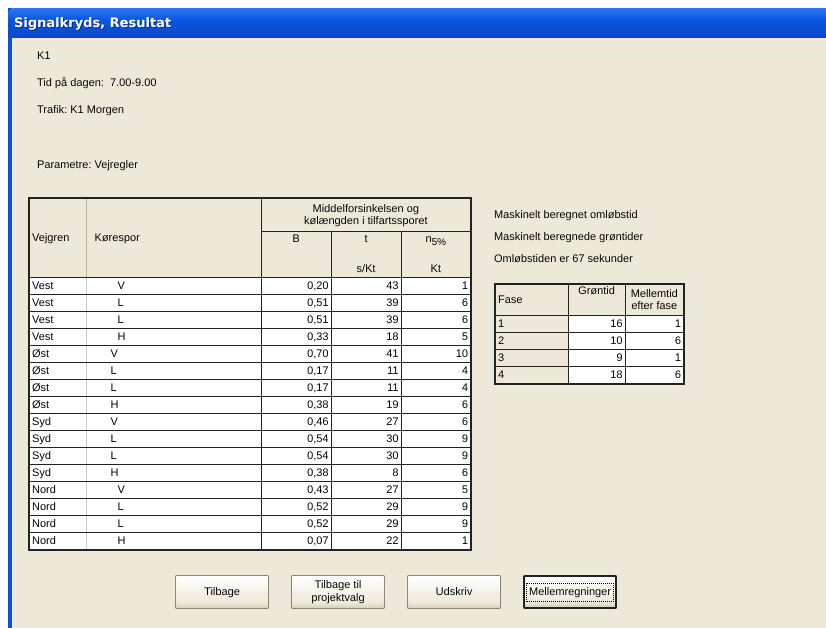 This screenshot has height=628, width=826. Describe the element at coordinates (296, 541) in the screenshot. I see `table-cell: 0,07` at that location.